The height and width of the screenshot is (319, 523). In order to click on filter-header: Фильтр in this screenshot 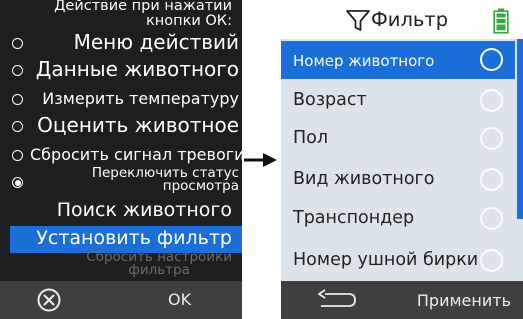, I will do `click(402, 19)`.